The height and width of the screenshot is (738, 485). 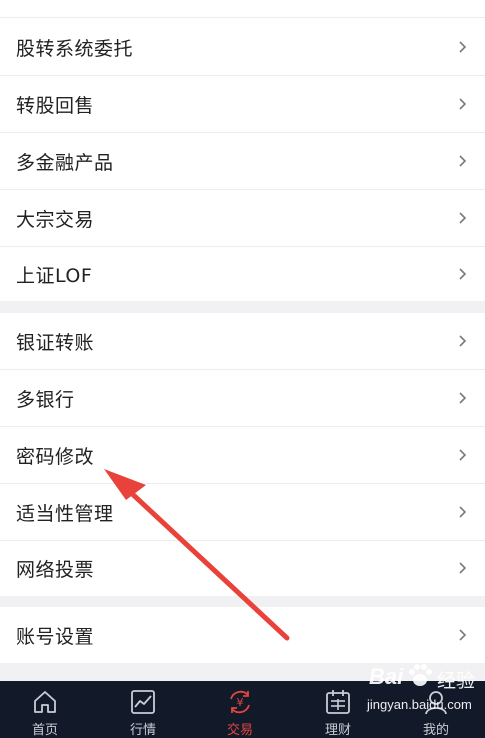 I want to click on menu-item-label: 账号设置, so click(x=55, y=636).